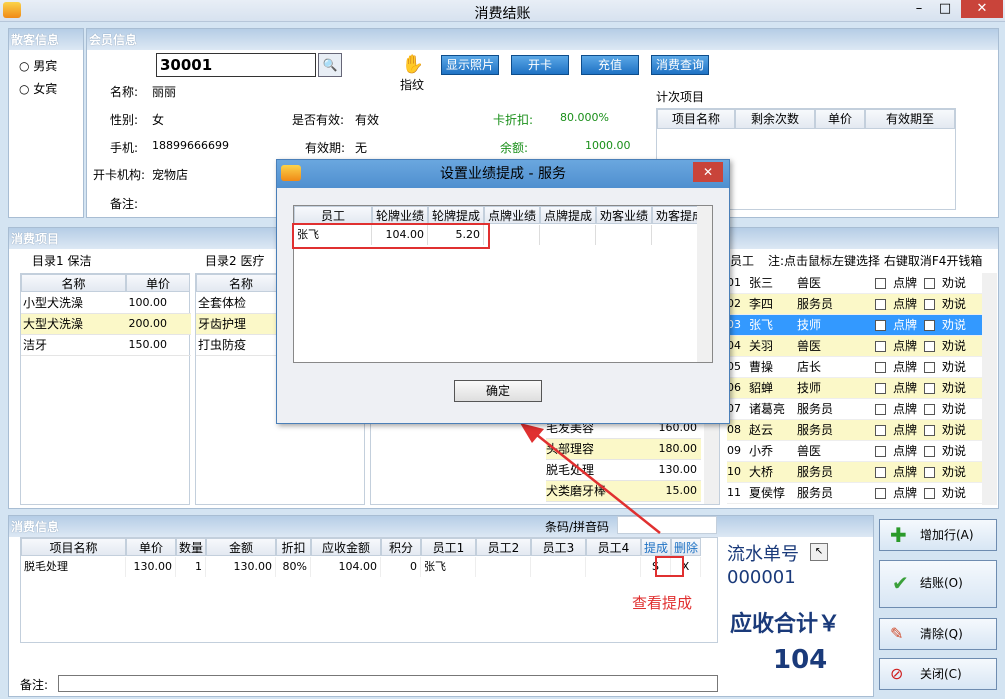 Image resolution: width=1005 pixels, height=699 pixels. I want to click on staff-role: 兽医, so click(809, 451).